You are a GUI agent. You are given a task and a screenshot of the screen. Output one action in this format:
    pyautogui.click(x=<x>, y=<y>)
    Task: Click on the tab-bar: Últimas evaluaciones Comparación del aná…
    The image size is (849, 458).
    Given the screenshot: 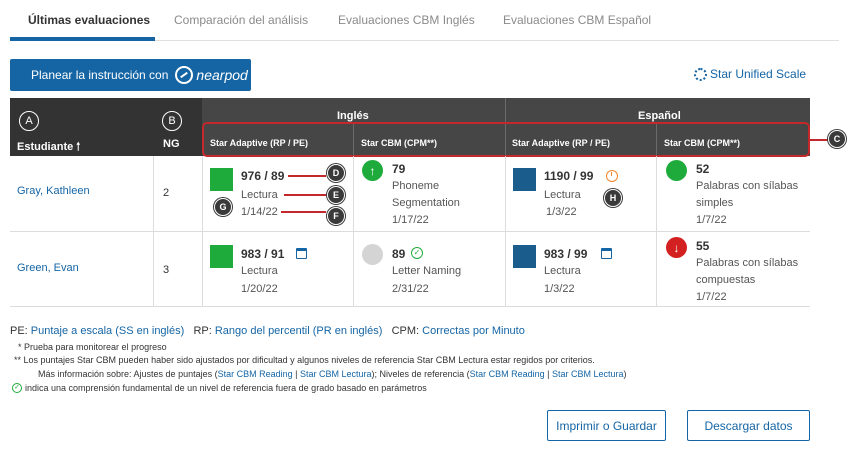 What is the action you would take?
    pyautogui.click(x=424, y=20)
    